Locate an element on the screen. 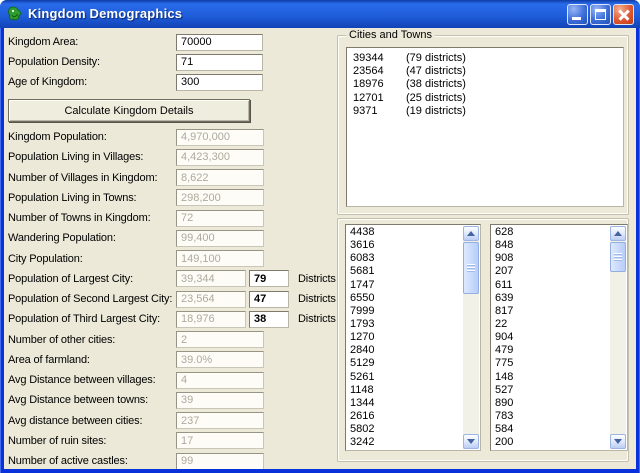 The height and width of the screenshot is (473, 640). city-list-item: 18976 (38 districts) is located at coordinates (485, 84).